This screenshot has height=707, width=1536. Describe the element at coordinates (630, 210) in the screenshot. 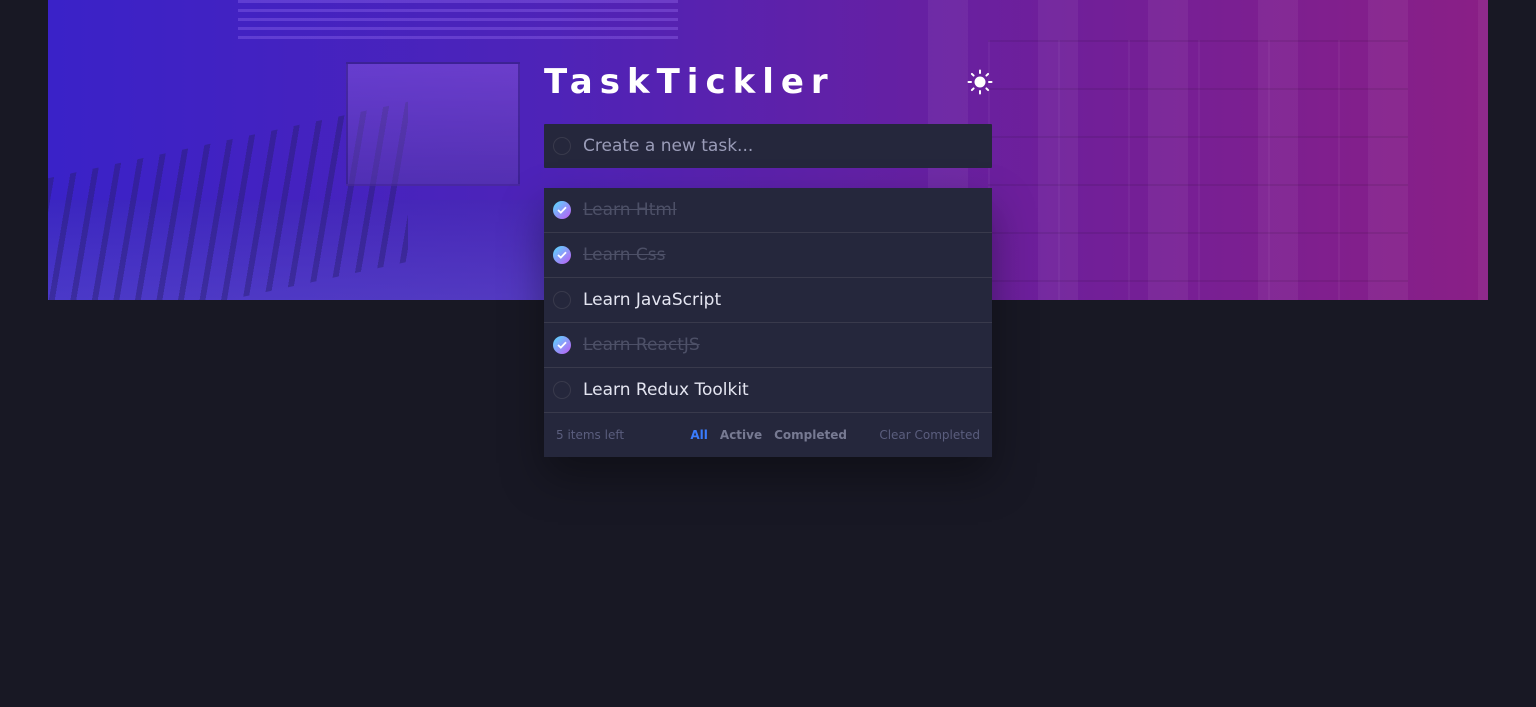

I see `task-label: Learn Html` at that location.